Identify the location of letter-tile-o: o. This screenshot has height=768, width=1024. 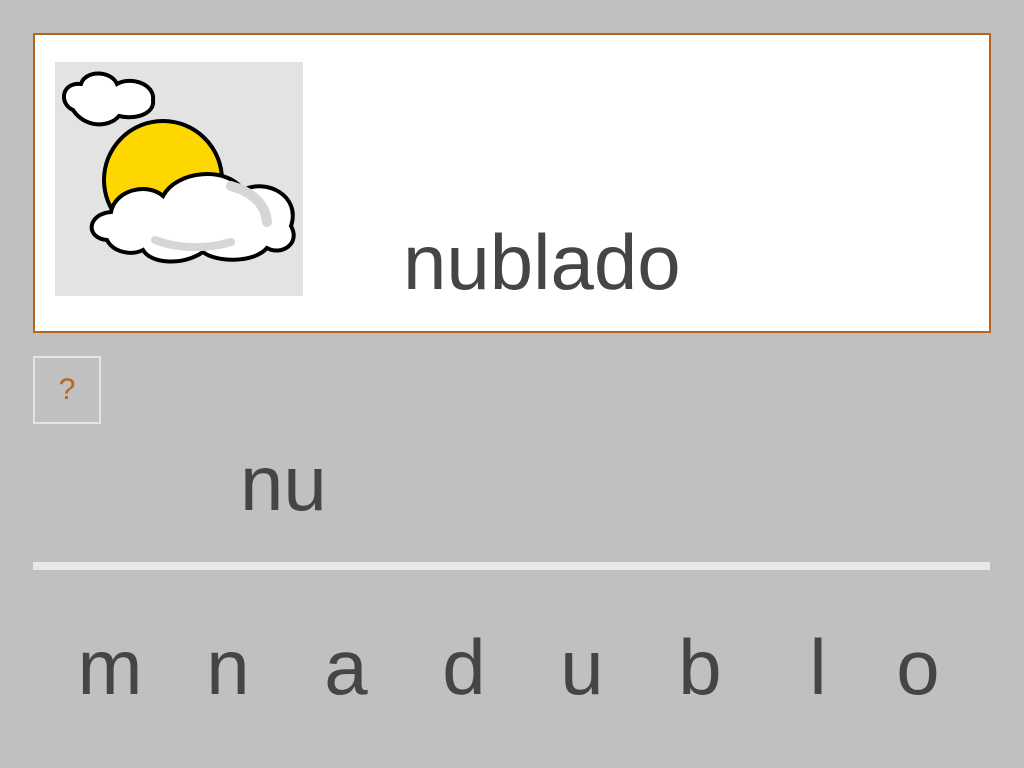
(918, 667).